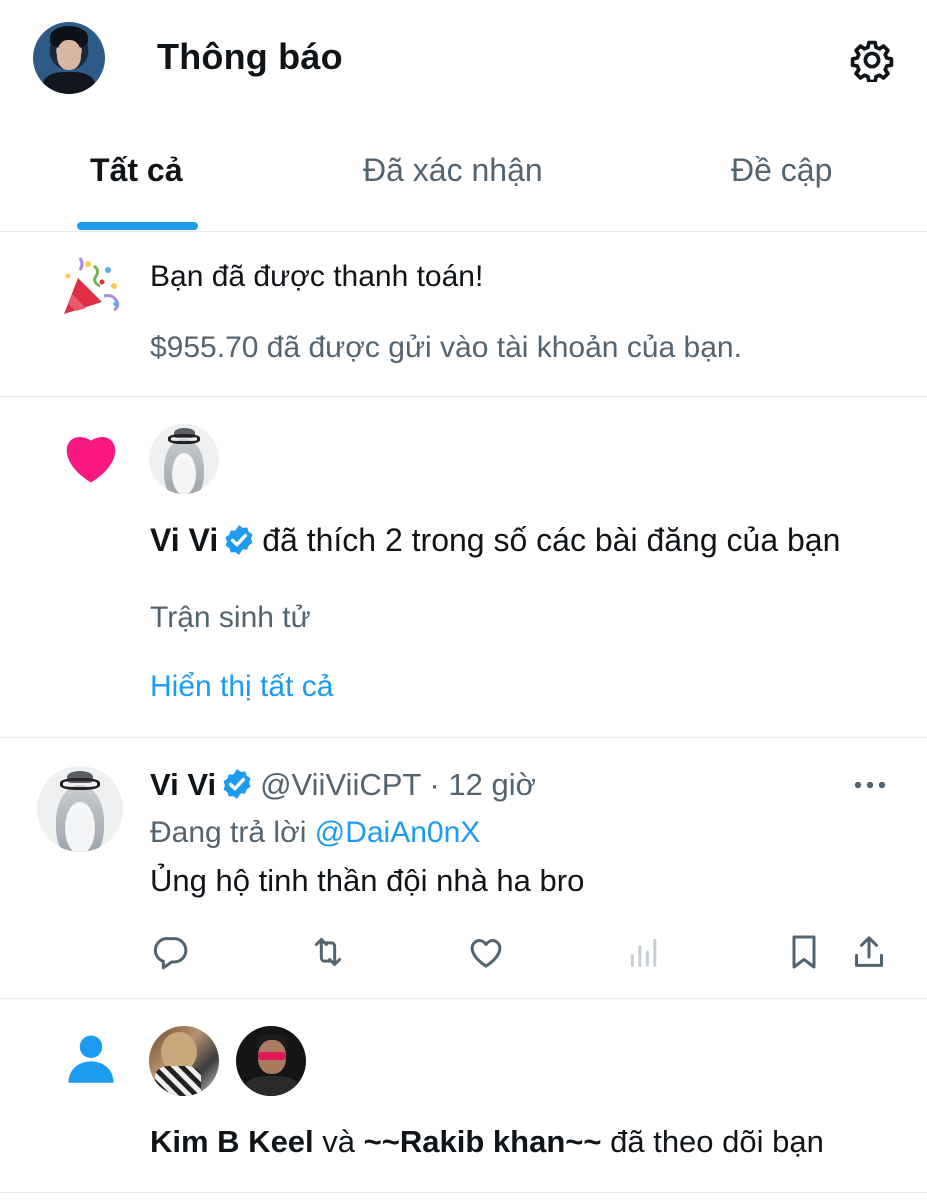  I want to click on top-bar: Thông báo, so click(463, 60).